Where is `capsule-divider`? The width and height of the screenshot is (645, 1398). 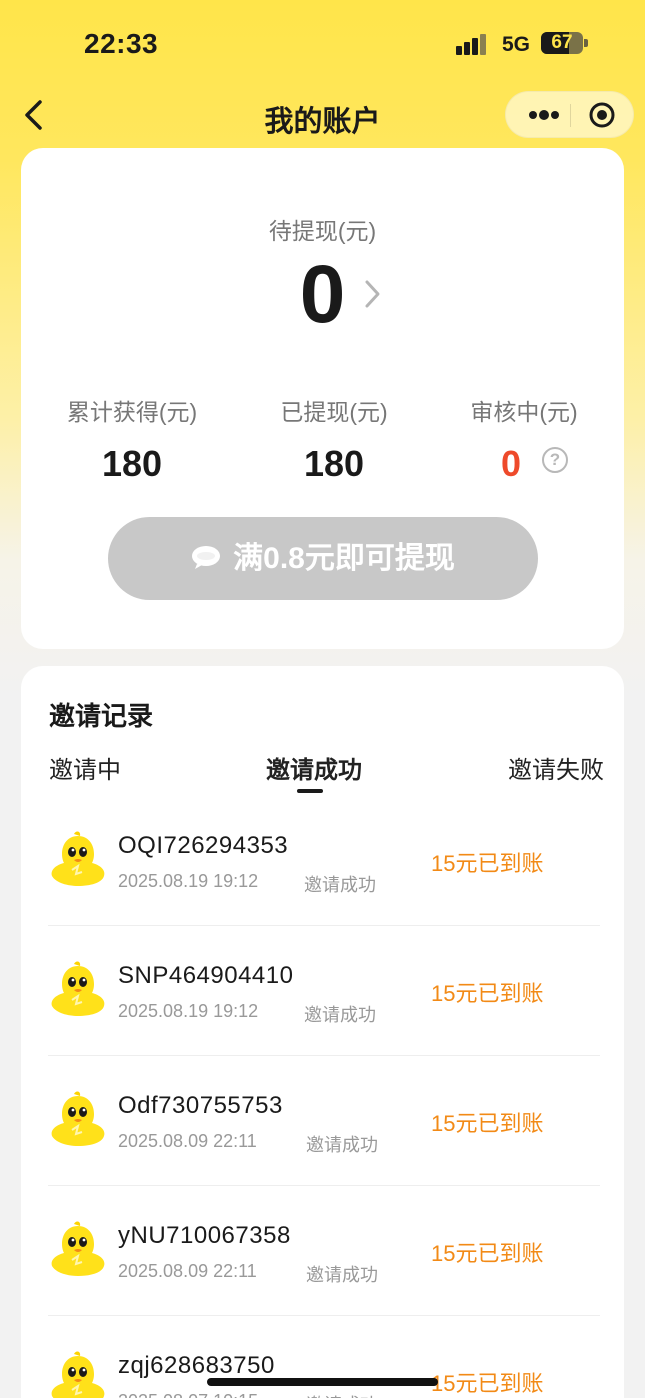
capsule-divider is located at coordinates (570, 115).